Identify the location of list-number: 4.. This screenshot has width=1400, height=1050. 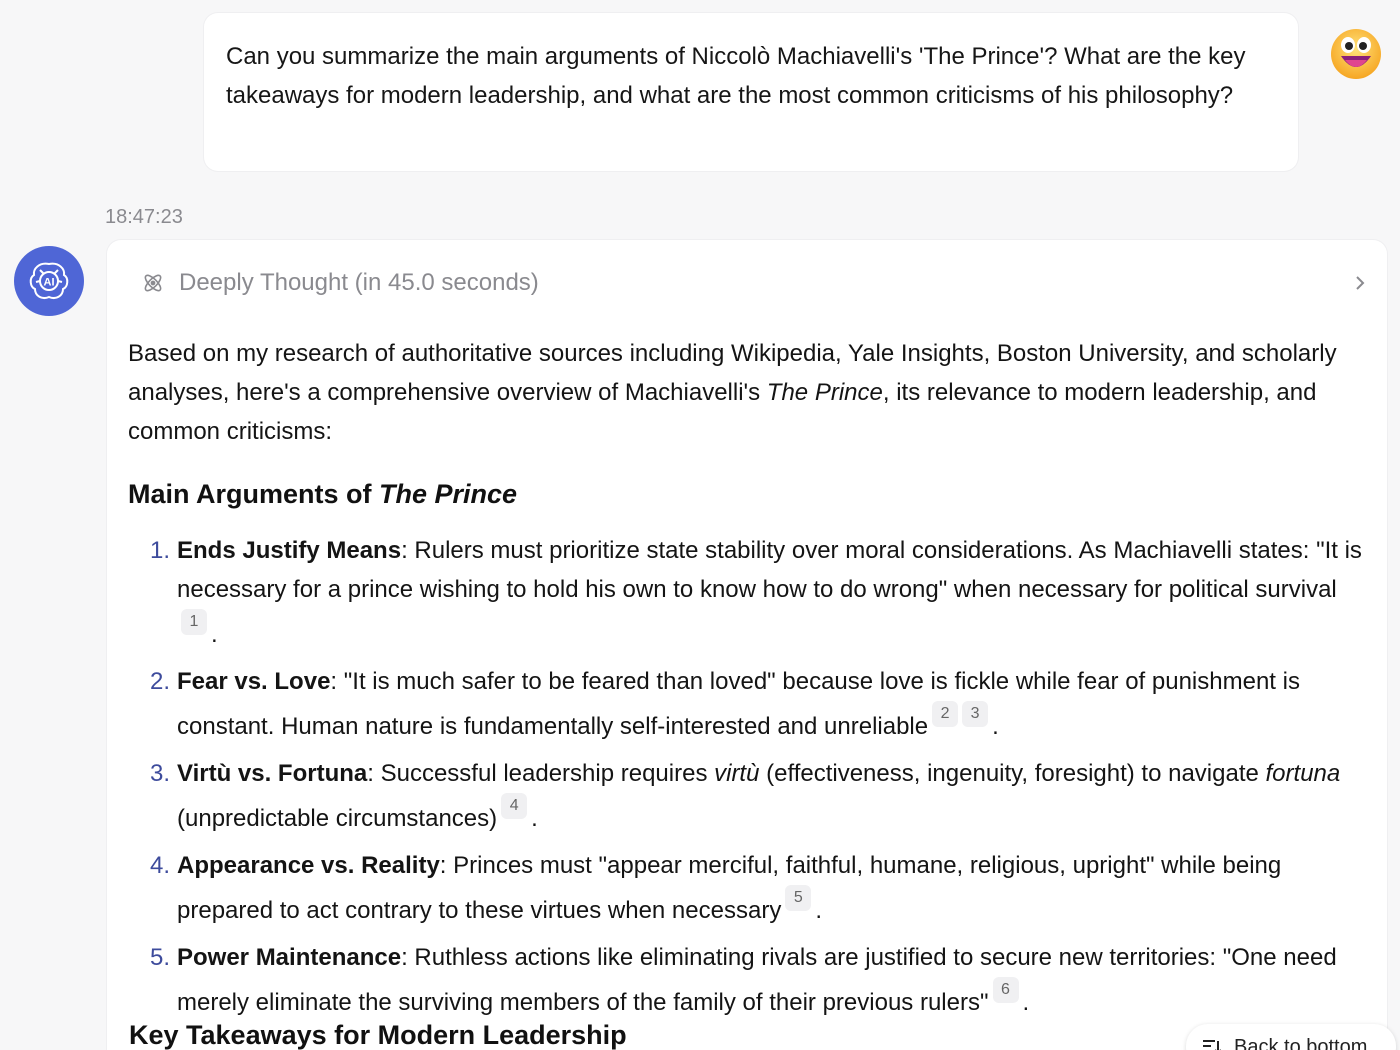
(160, 865).